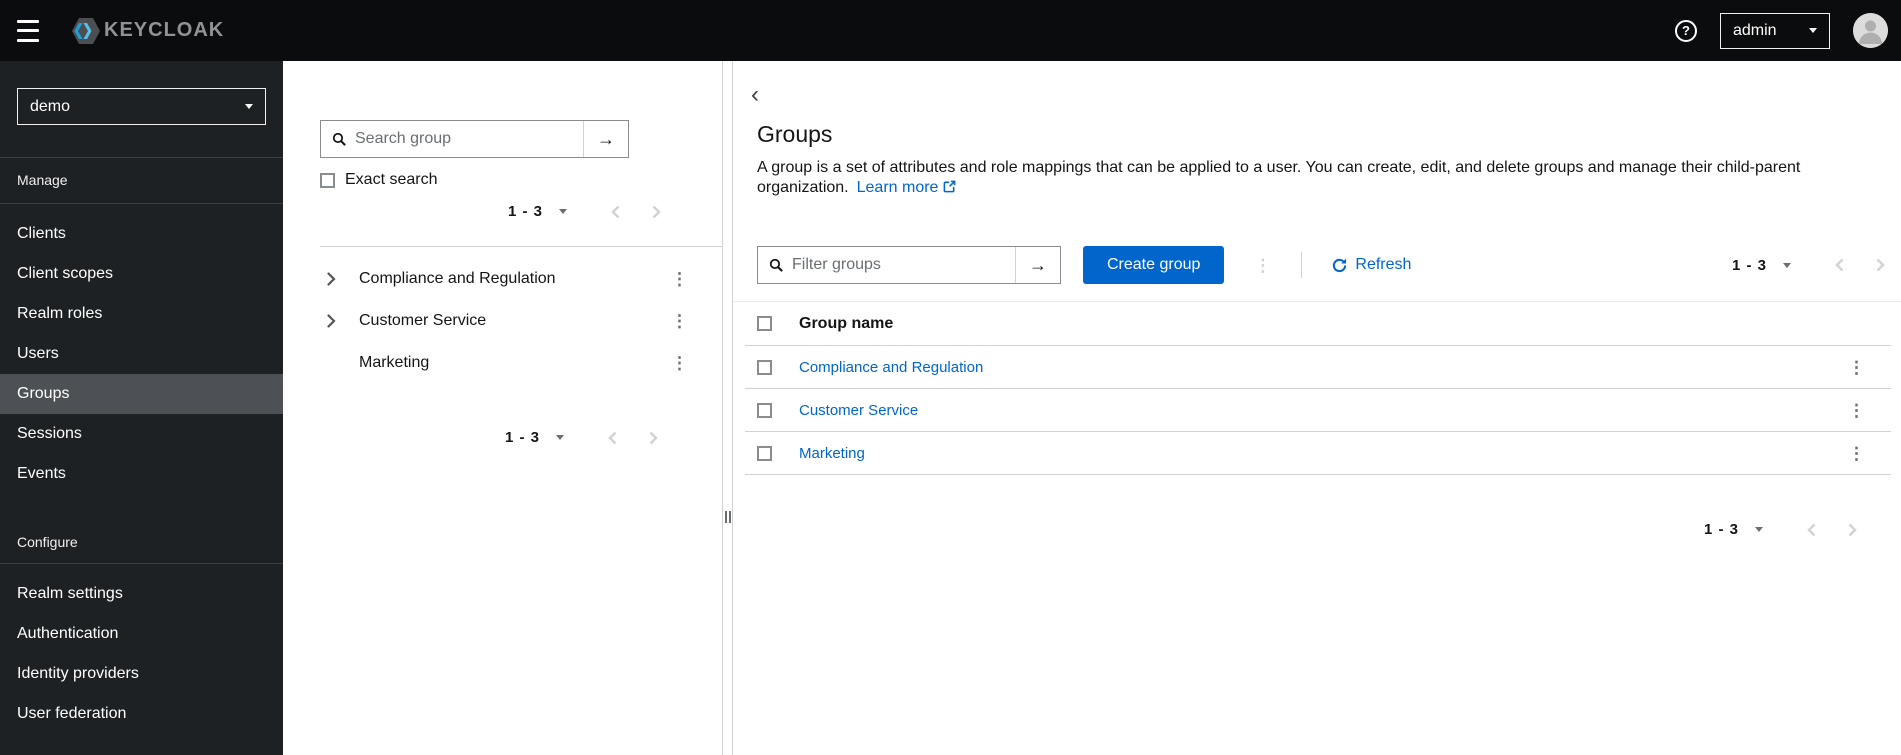  I want to click on group-search: →, so click(474, 139).